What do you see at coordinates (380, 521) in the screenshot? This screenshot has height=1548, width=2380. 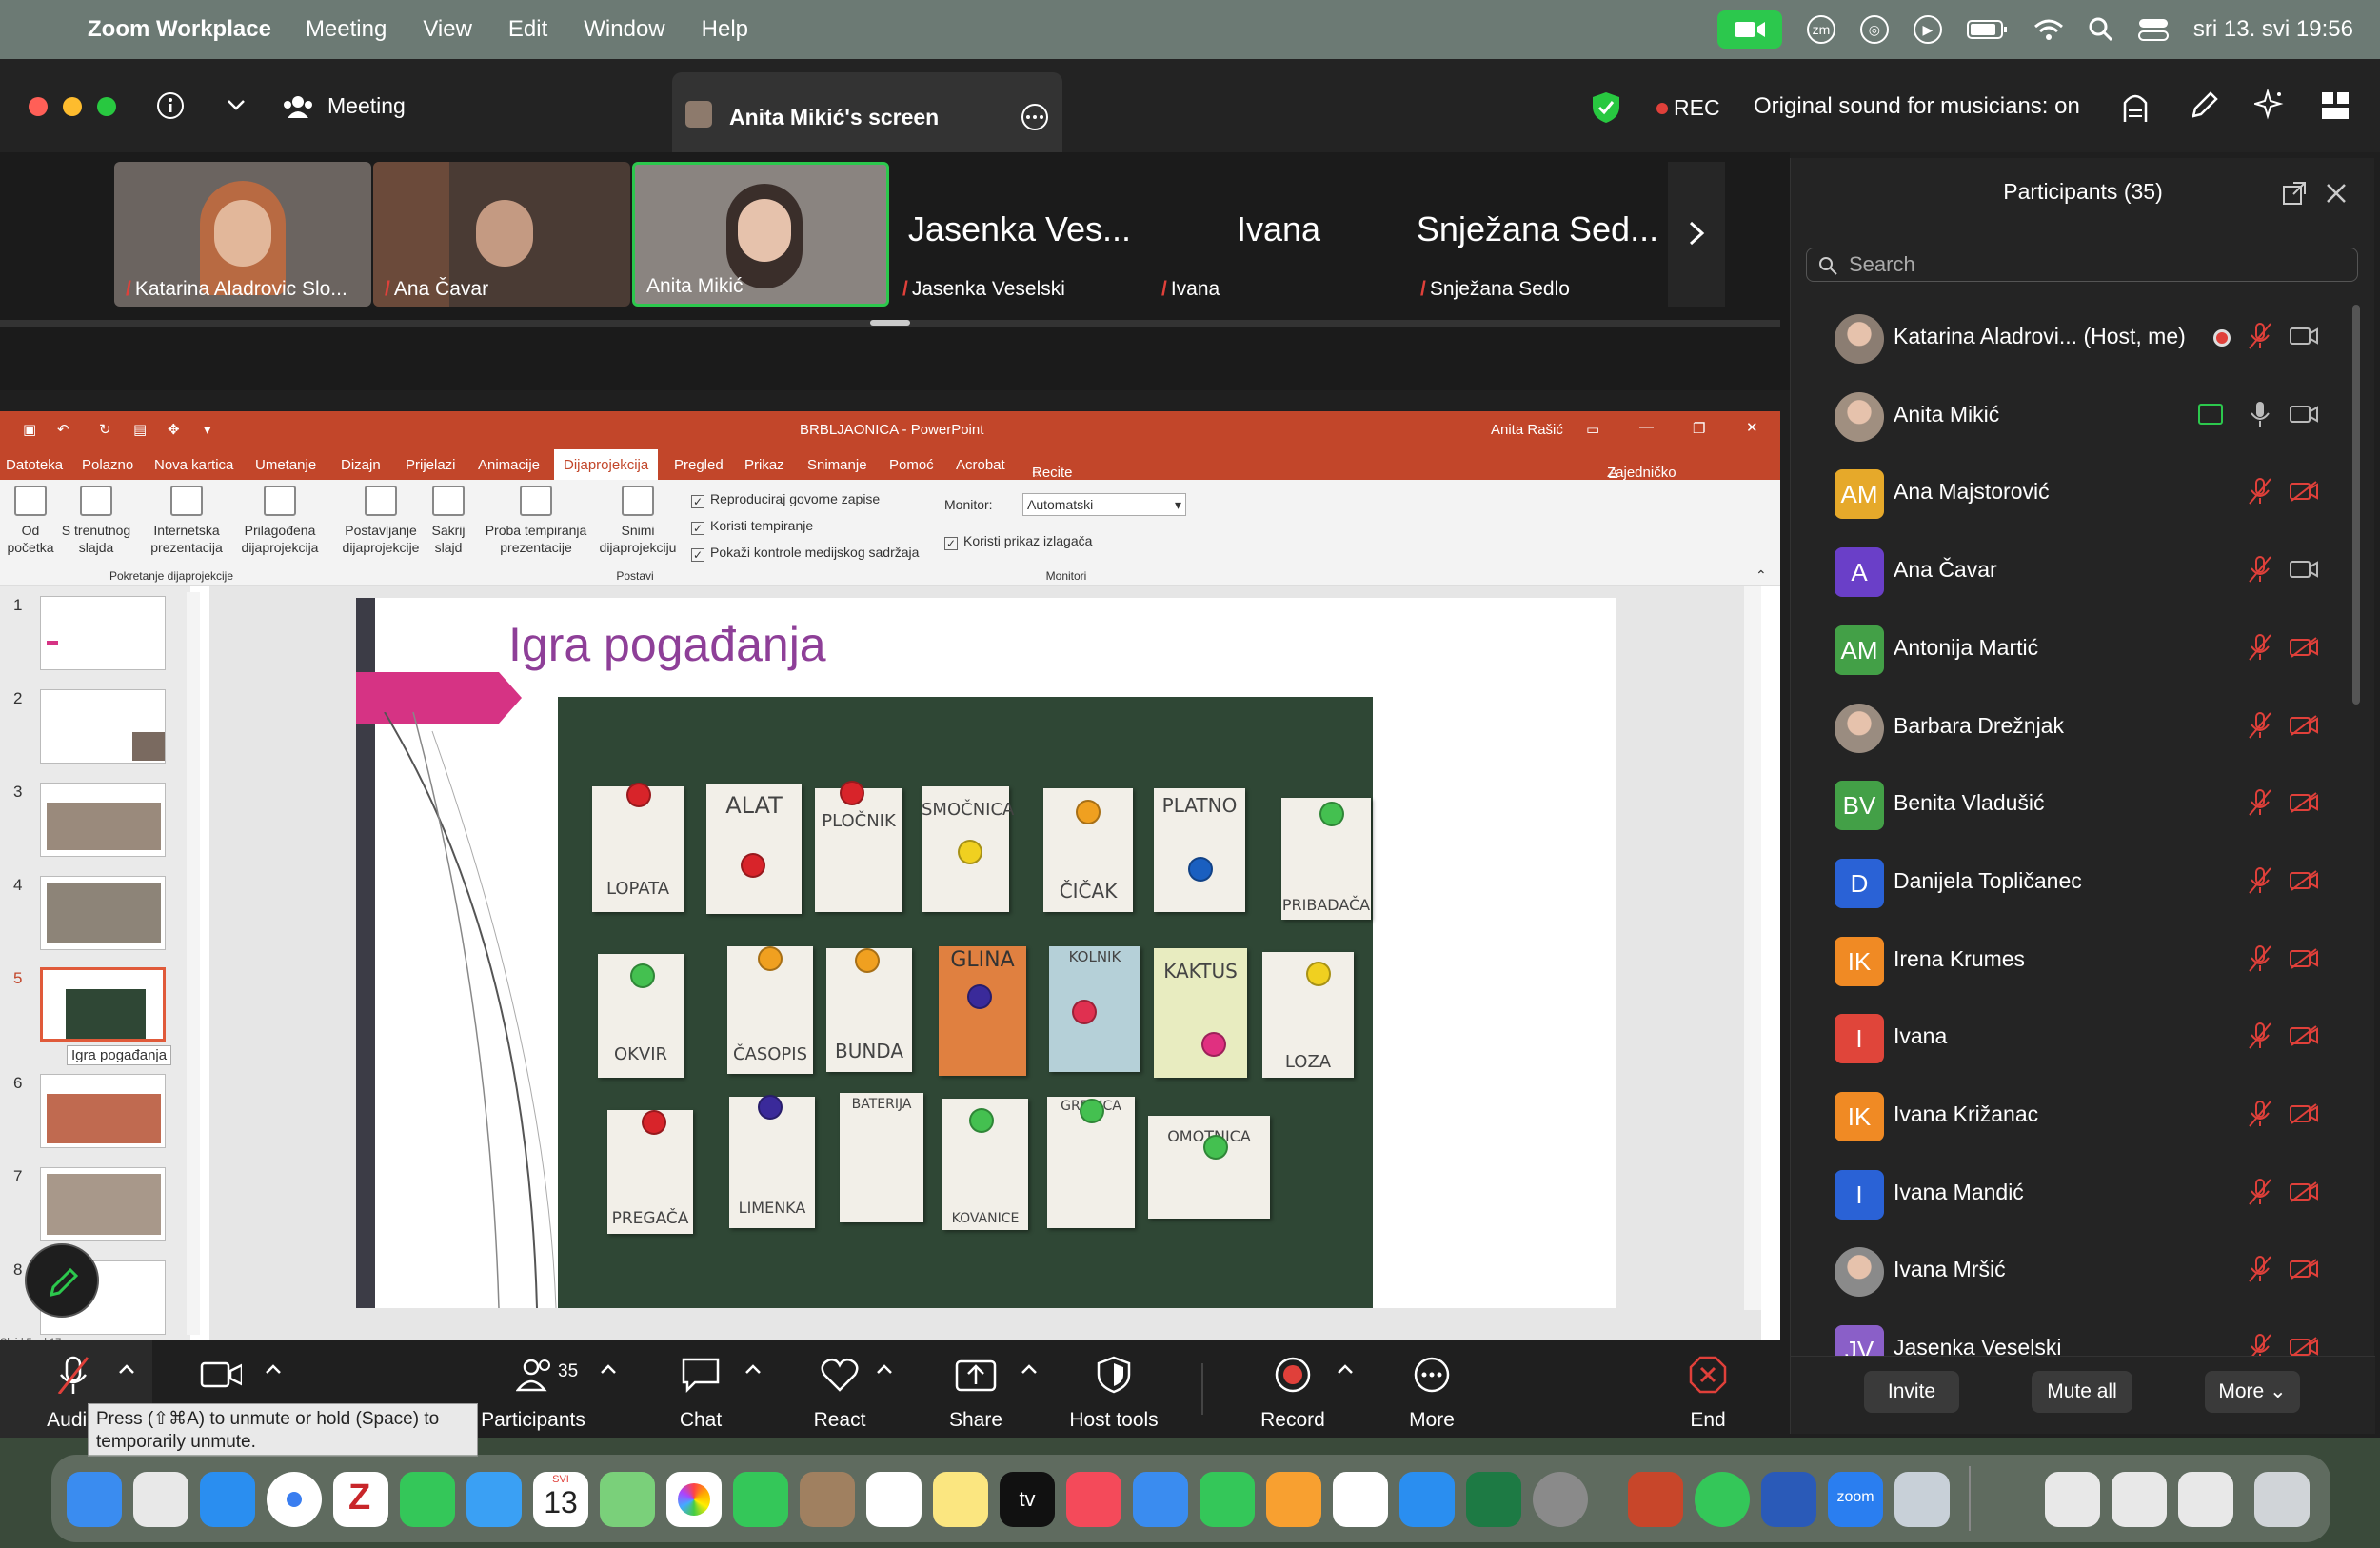 I see `setup-slideshow-button: Postavljanje dijaprojekcije` at bounding box center [380, 521].